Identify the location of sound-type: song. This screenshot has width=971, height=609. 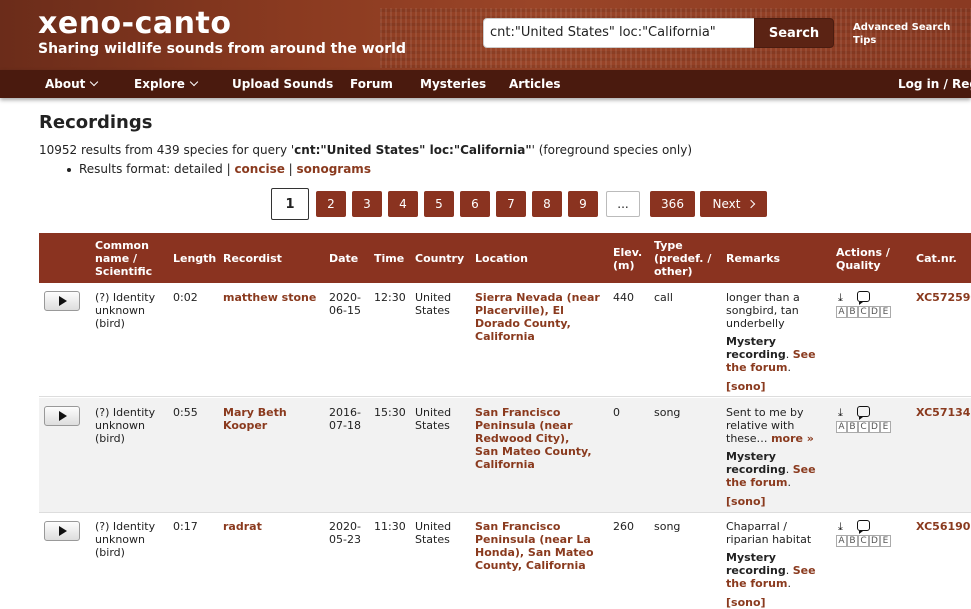
(667, 412).